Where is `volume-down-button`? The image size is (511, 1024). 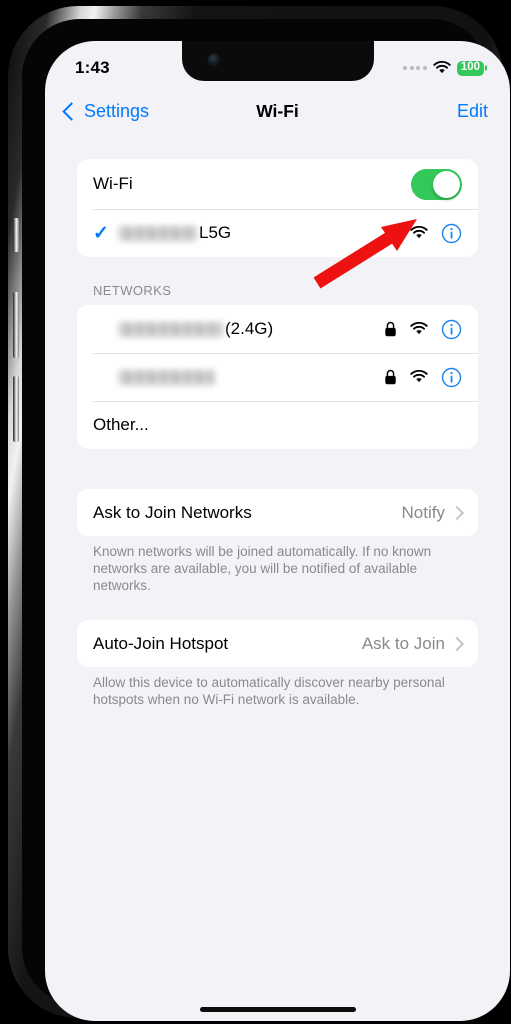
volume-down-button is located at coordinates (16, 409).